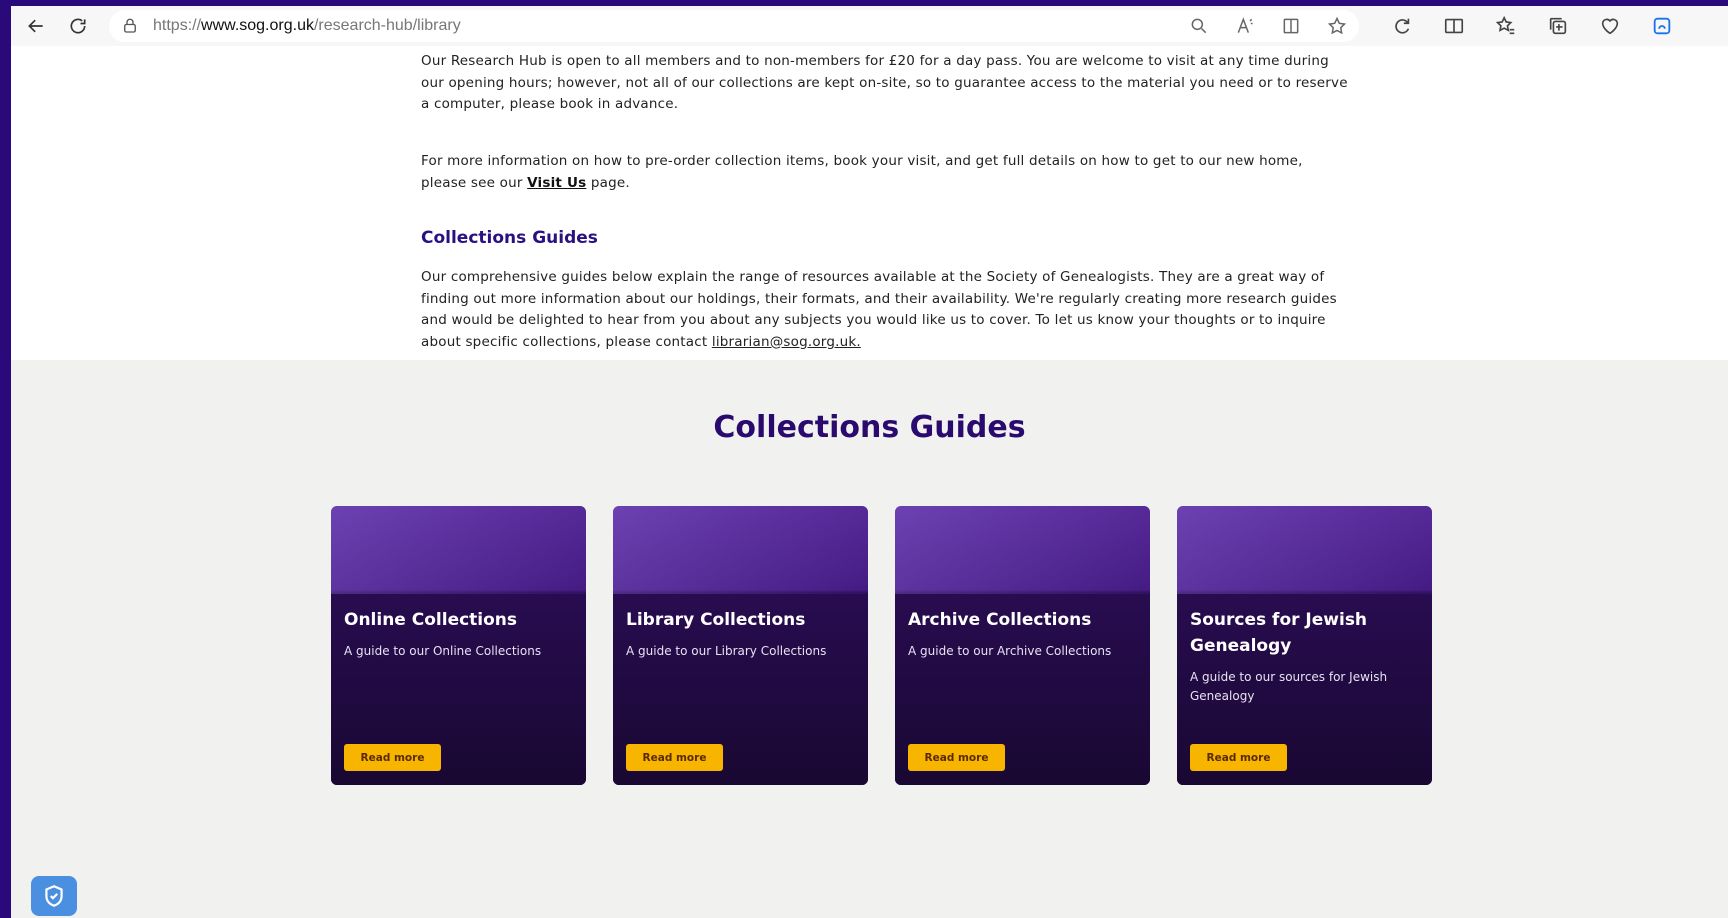 This screenshot has height=918, width=1728. Describe the element at coordinates (509, 238) in the screenshot. I see `collections-guides-subhead: Collections Guides` at that location.